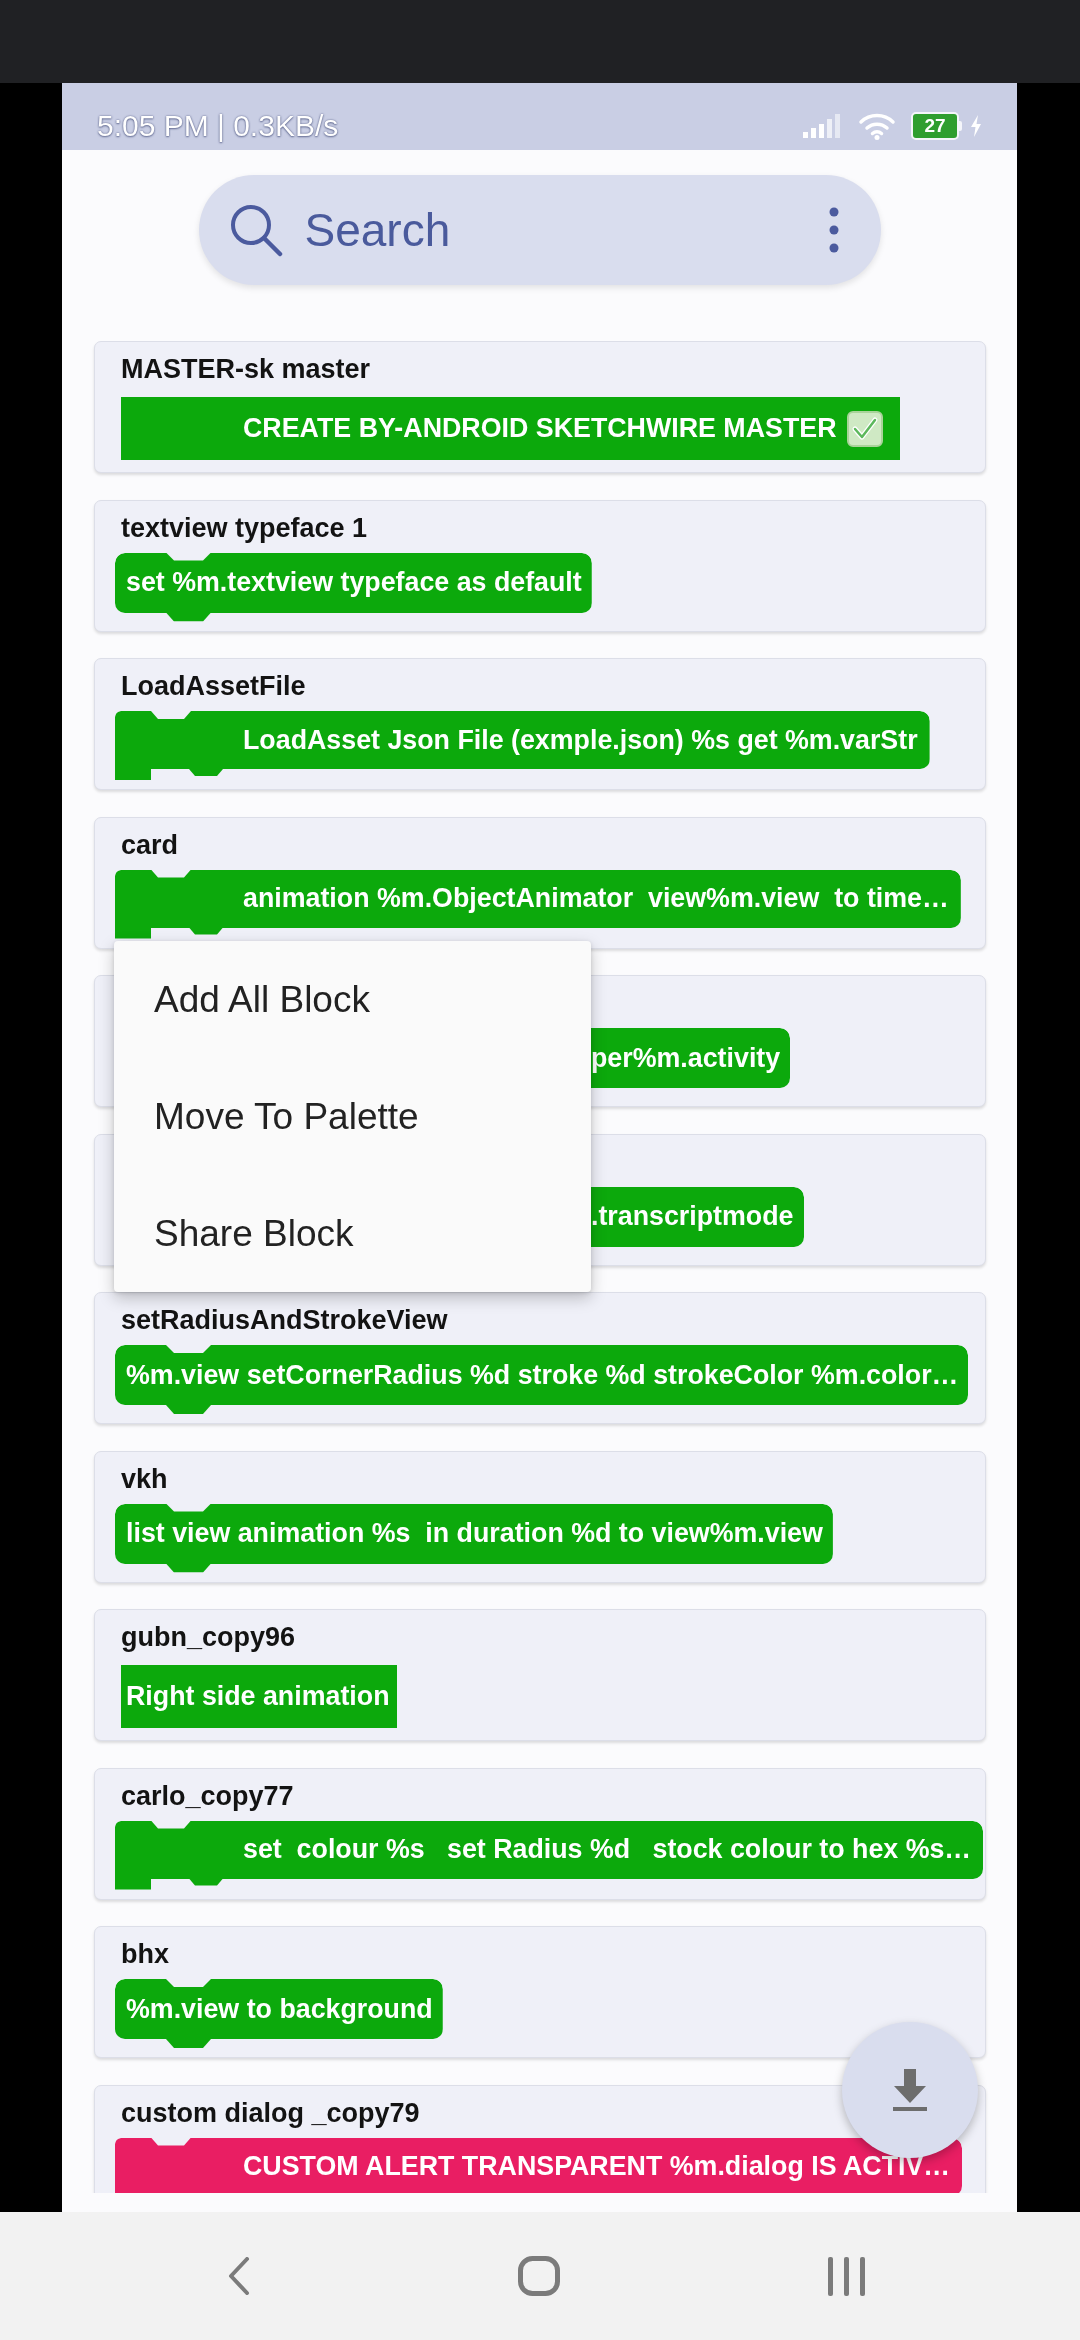  What do you see at coordinates (150, 845) in the screenshot?
I see `block-title: card` at bounding box center [150, 845].